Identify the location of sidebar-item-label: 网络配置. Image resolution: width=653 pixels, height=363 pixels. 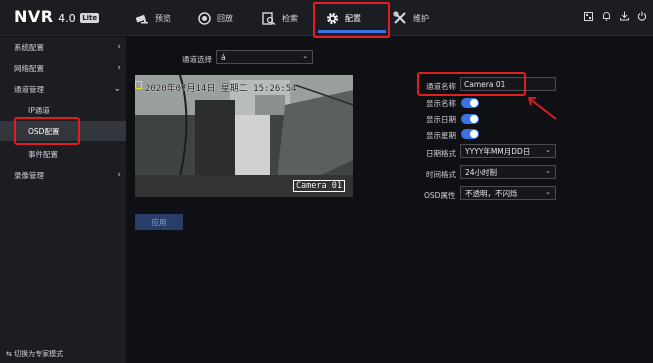
(29, 68).